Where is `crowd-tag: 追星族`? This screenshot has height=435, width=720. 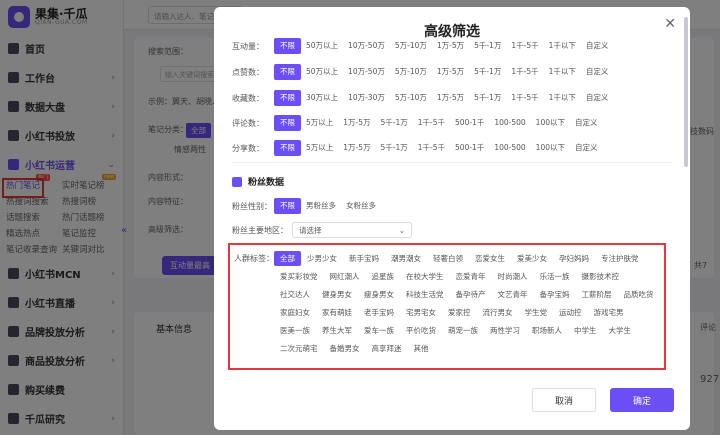
crowd-tag: 追星族 is located at coordinates (383, 276).